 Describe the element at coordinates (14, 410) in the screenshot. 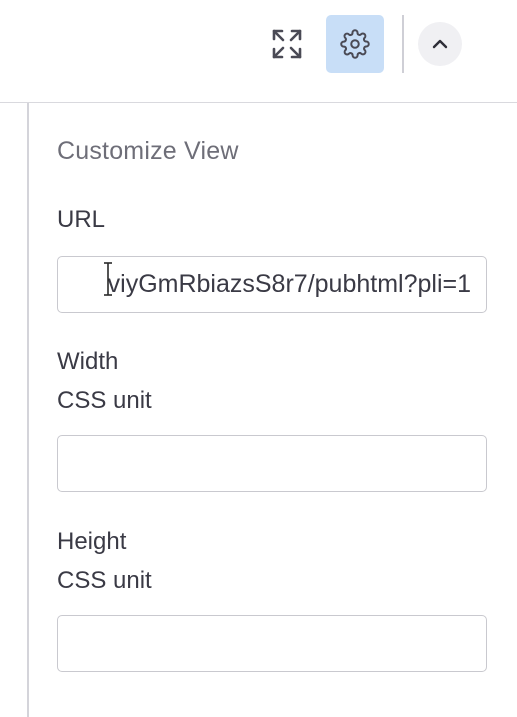

I see `left-rail` at that location.